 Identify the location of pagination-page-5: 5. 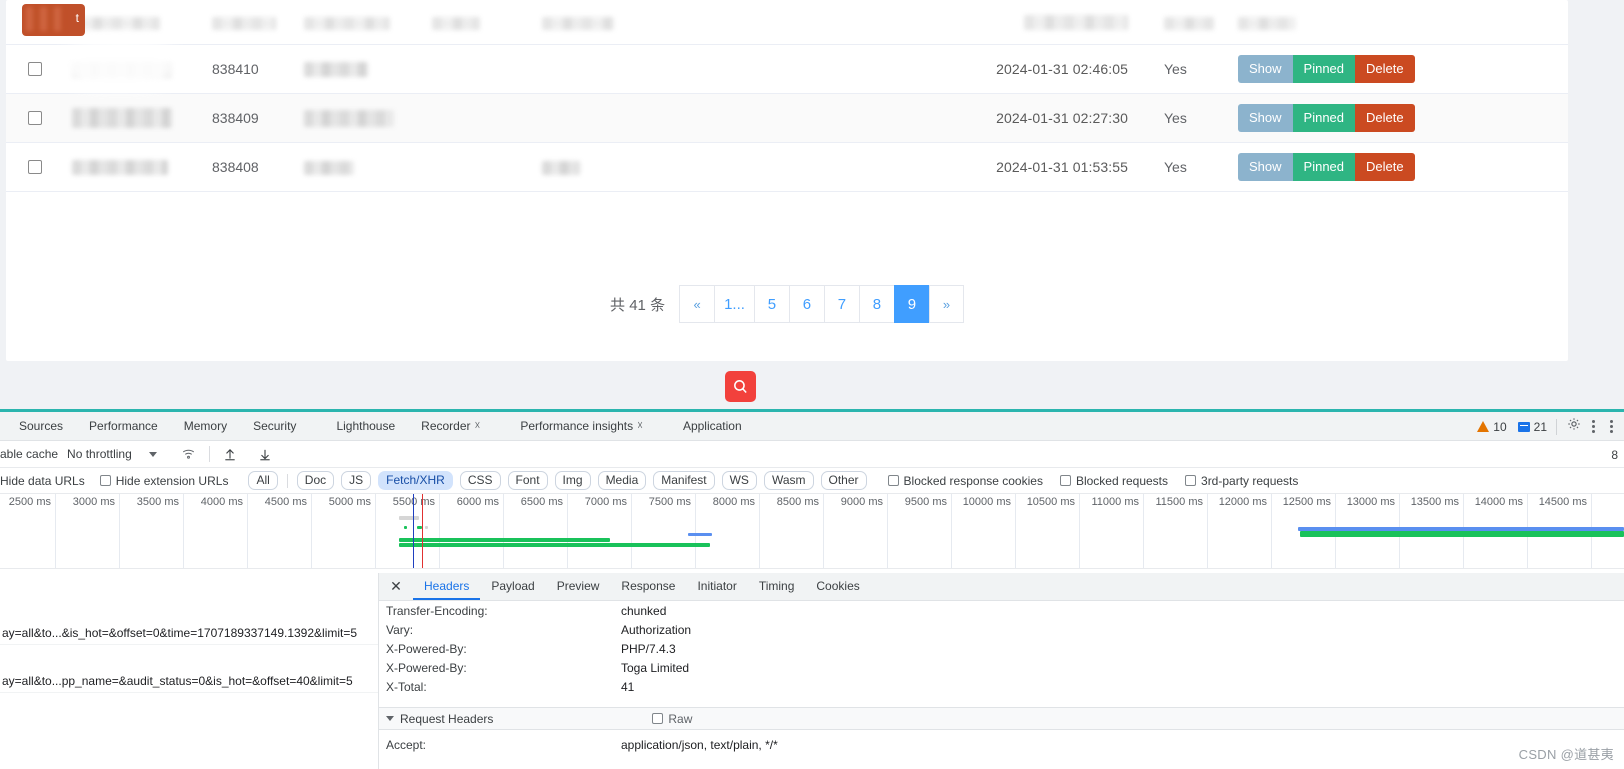
(771, 304).